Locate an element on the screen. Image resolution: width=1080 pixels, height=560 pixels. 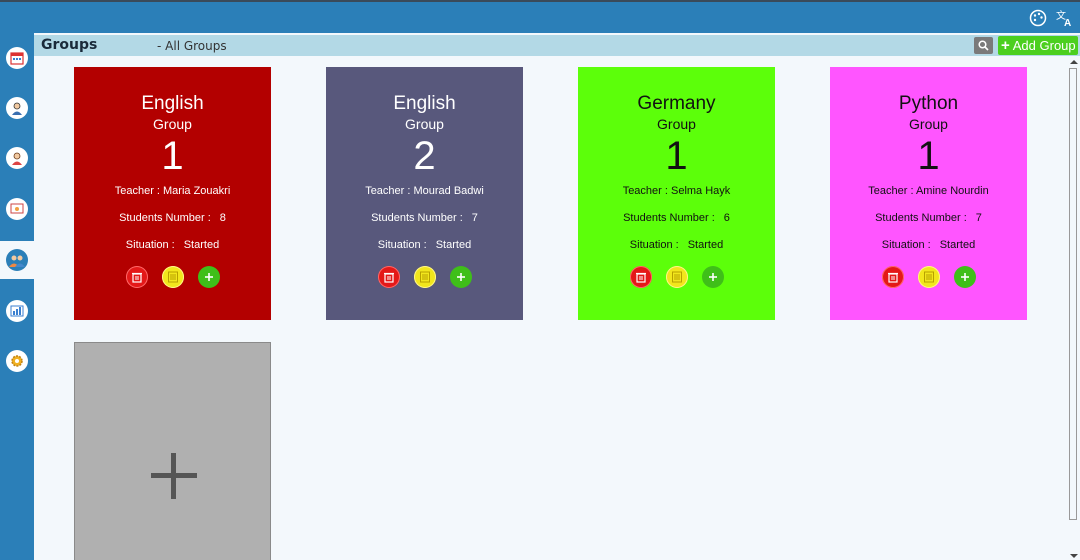
sidebar-item-groups is located at coordinates (17, 260).